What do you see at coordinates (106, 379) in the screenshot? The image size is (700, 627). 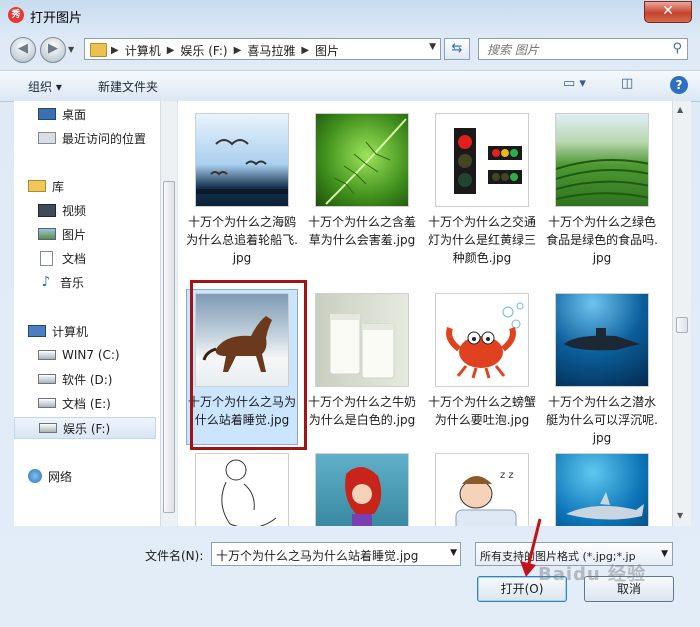 I see `nav-item-drive-d: 软件 (D:)` at bounding box center [106, 379].